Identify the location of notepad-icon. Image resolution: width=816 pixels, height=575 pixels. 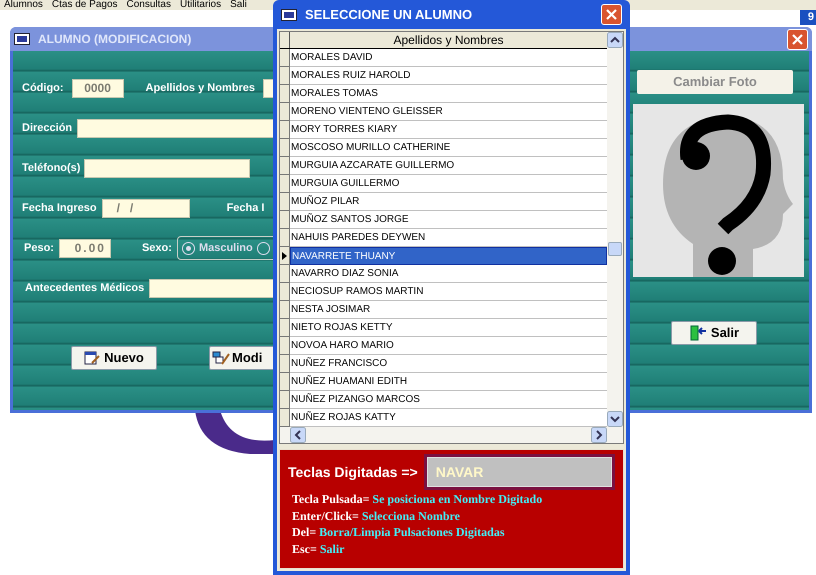
(92, 358).